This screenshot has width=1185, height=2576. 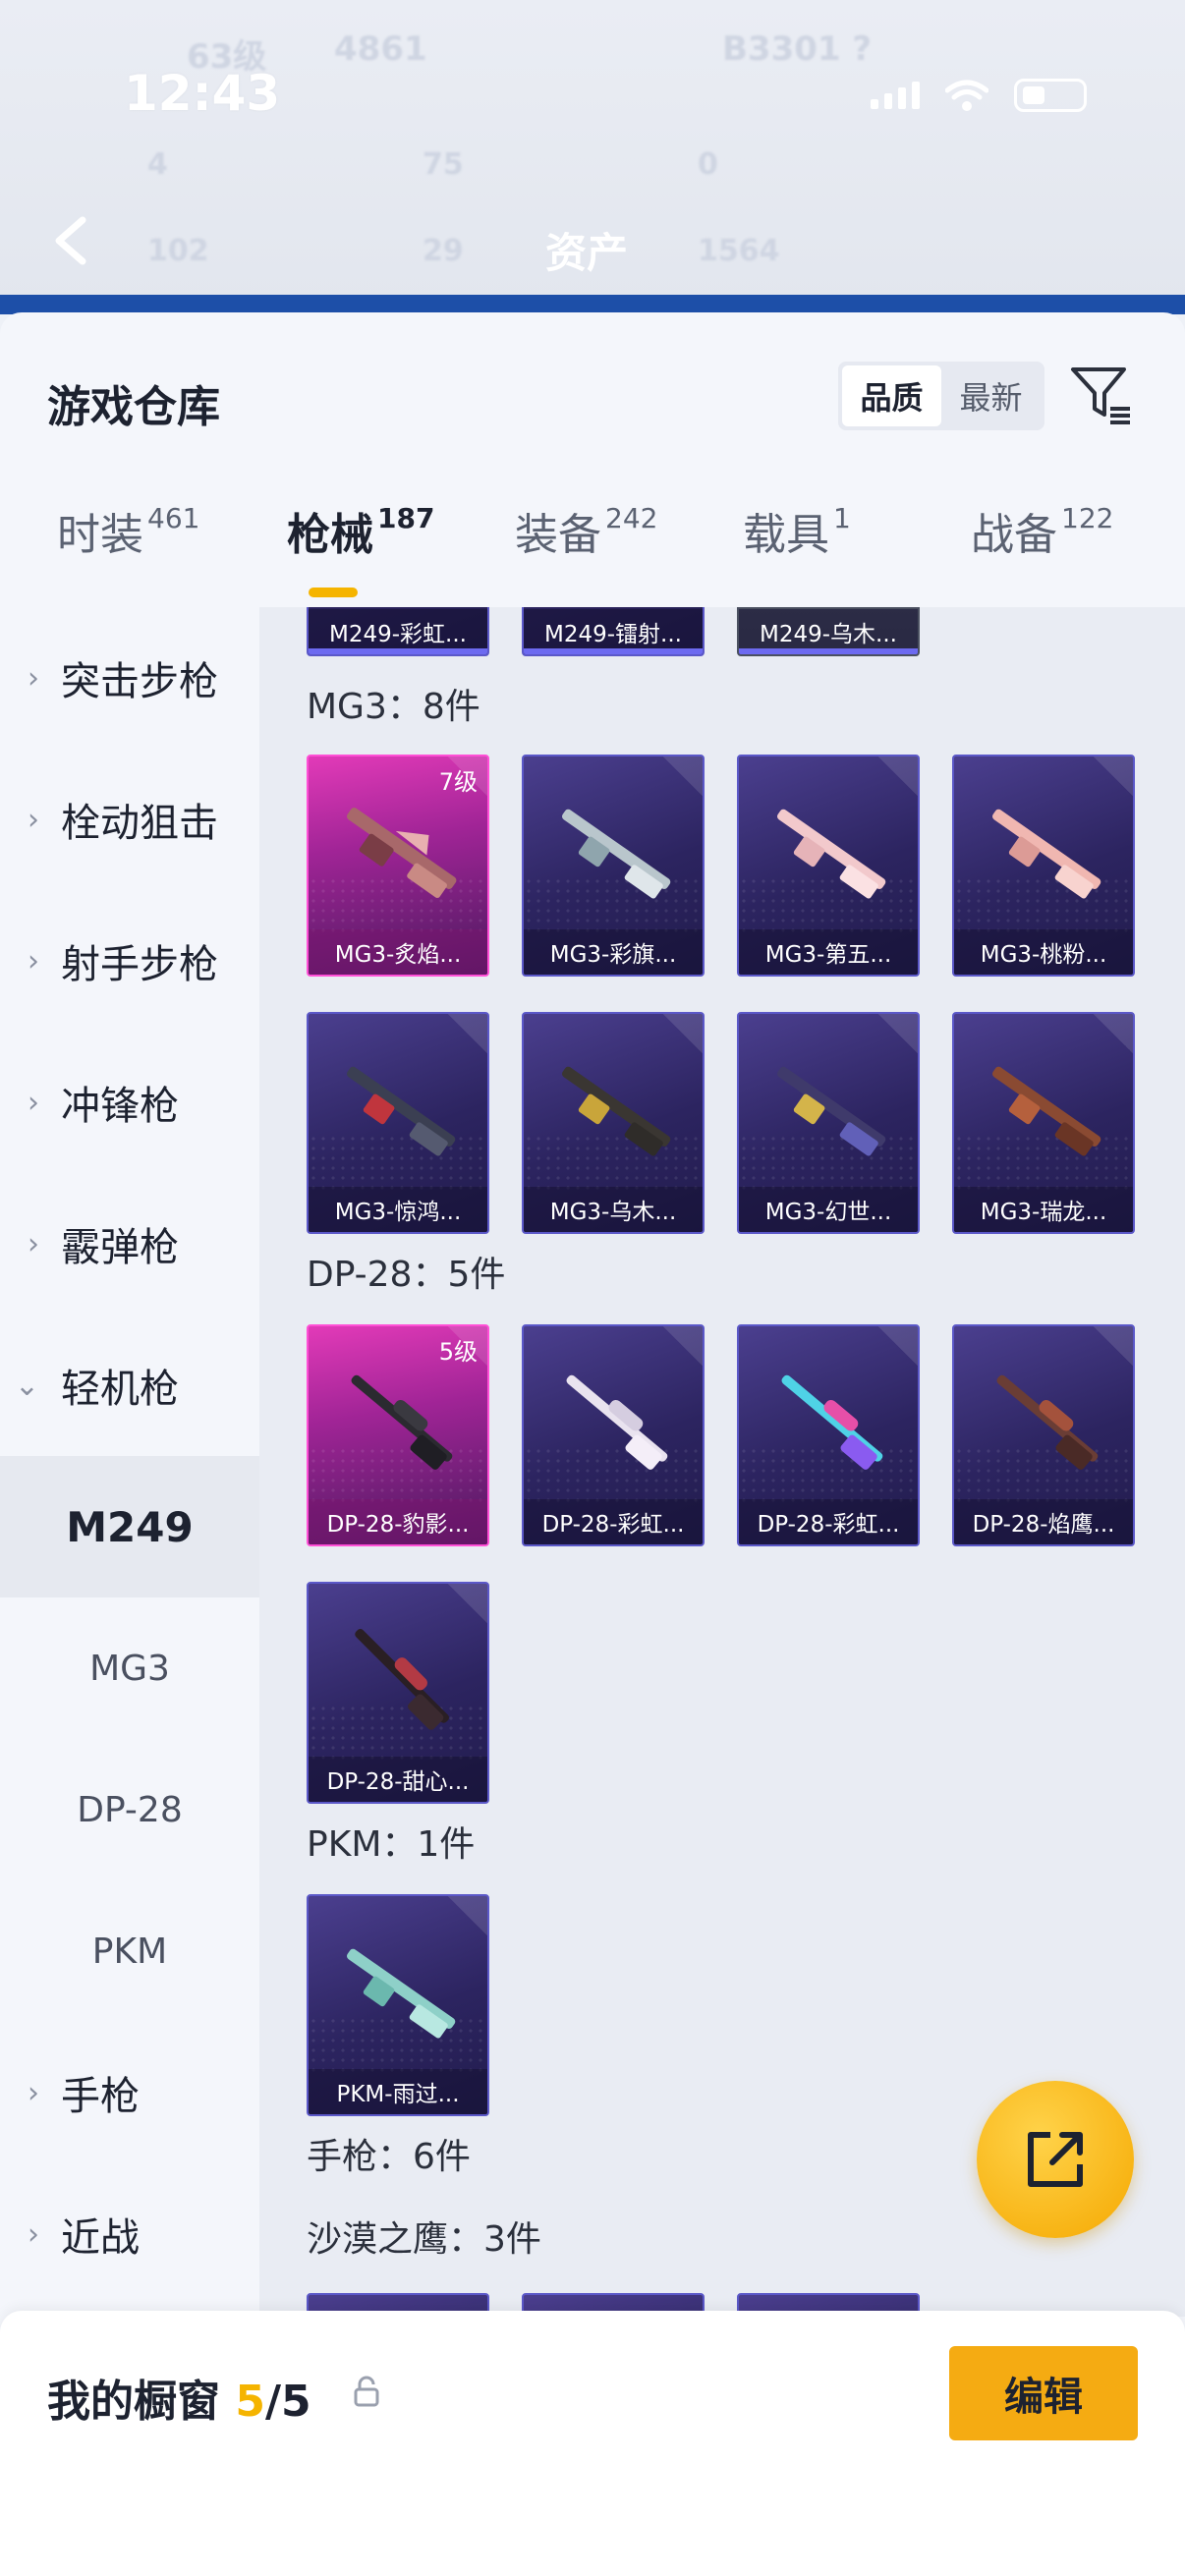 What do you see at coordinates (1088, 518) in the screenshot?
I see `tab-count: 122` at bounding box center [1088, 518].